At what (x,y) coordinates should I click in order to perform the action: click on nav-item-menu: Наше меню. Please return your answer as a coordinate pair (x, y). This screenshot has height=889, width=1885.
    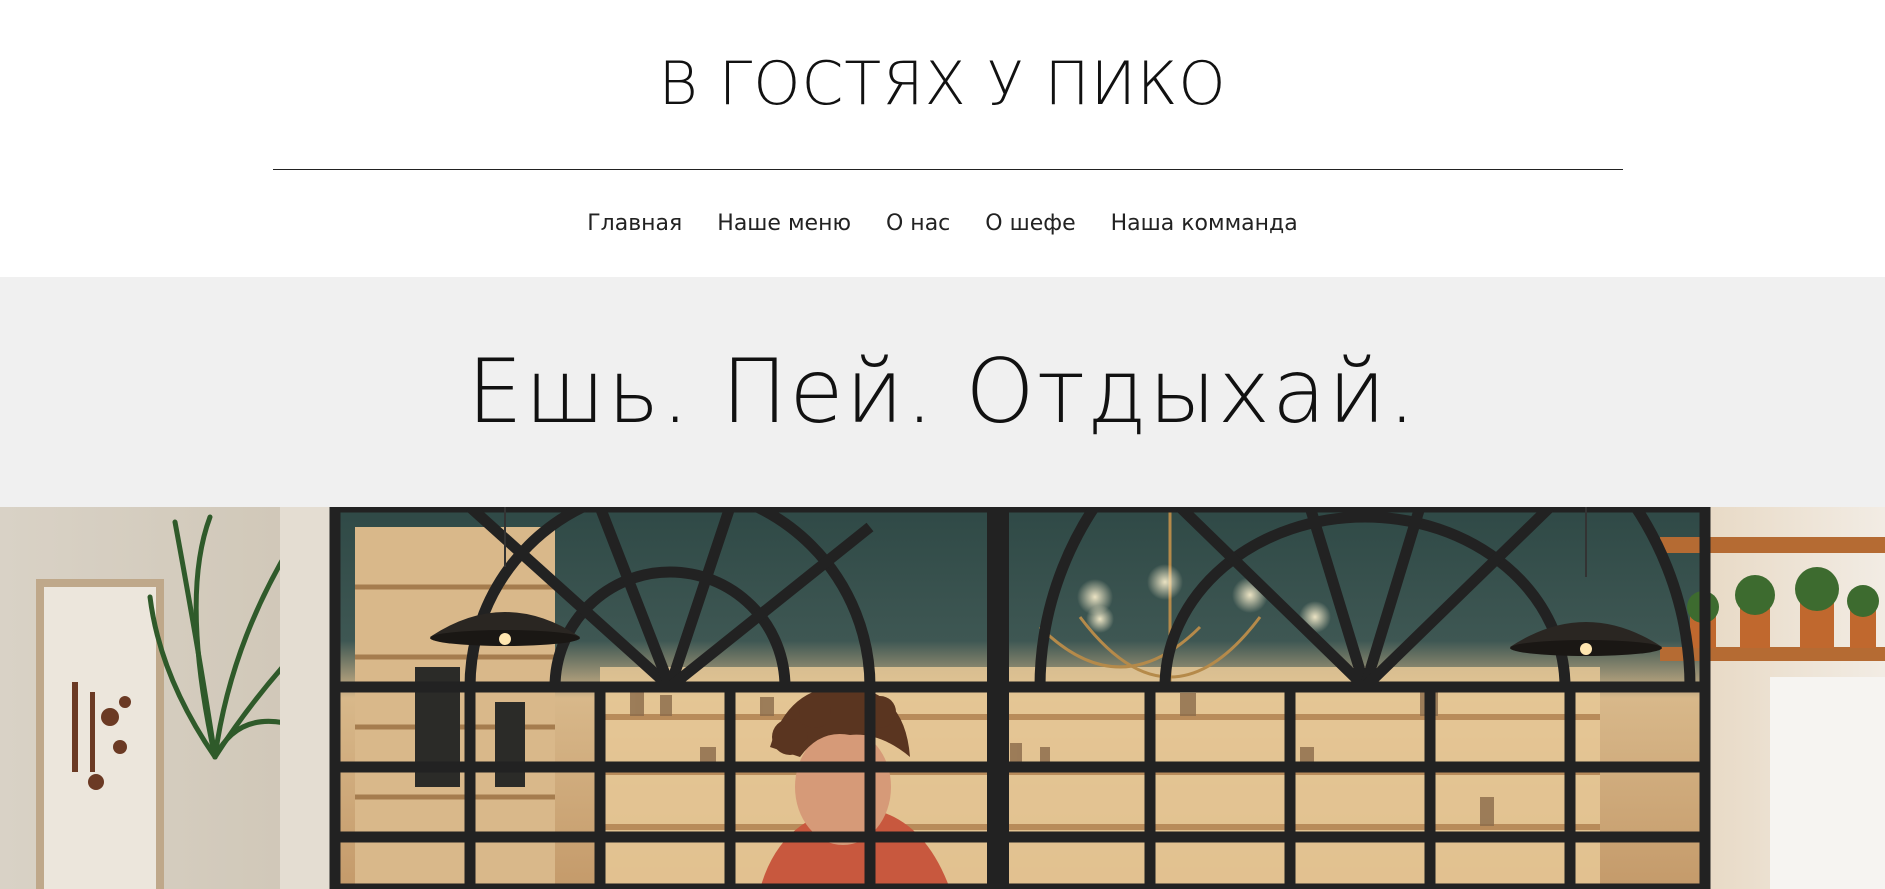
    Looking at the image, I should click on (784, 224).